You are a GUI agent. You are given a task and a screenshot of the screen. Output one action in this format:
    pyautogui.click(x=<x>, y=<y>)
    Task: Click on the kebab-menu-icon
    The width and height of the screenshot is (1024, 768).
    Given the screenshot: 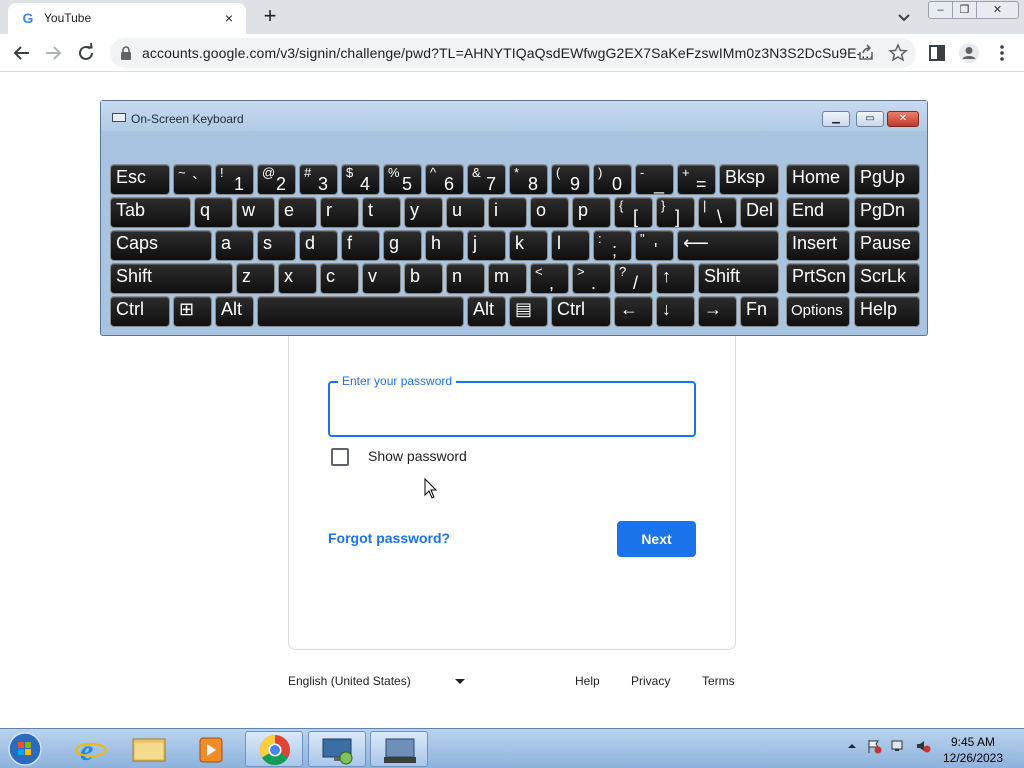 What is the action you would take?
    pyautogui.click(x=1002, y=53)
    